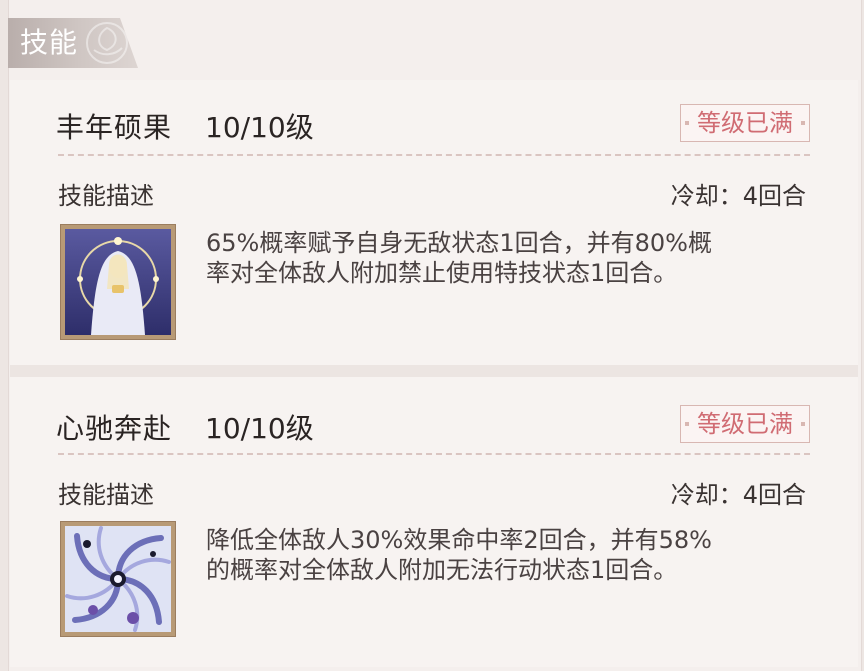 This screenshot has width=864, height=671. Describe the element at coordinates (459, 243) in the screenshot. I see `skill-effect-line: 65%概率赋予自身无敌状态1回合，并有80%概` at that location.